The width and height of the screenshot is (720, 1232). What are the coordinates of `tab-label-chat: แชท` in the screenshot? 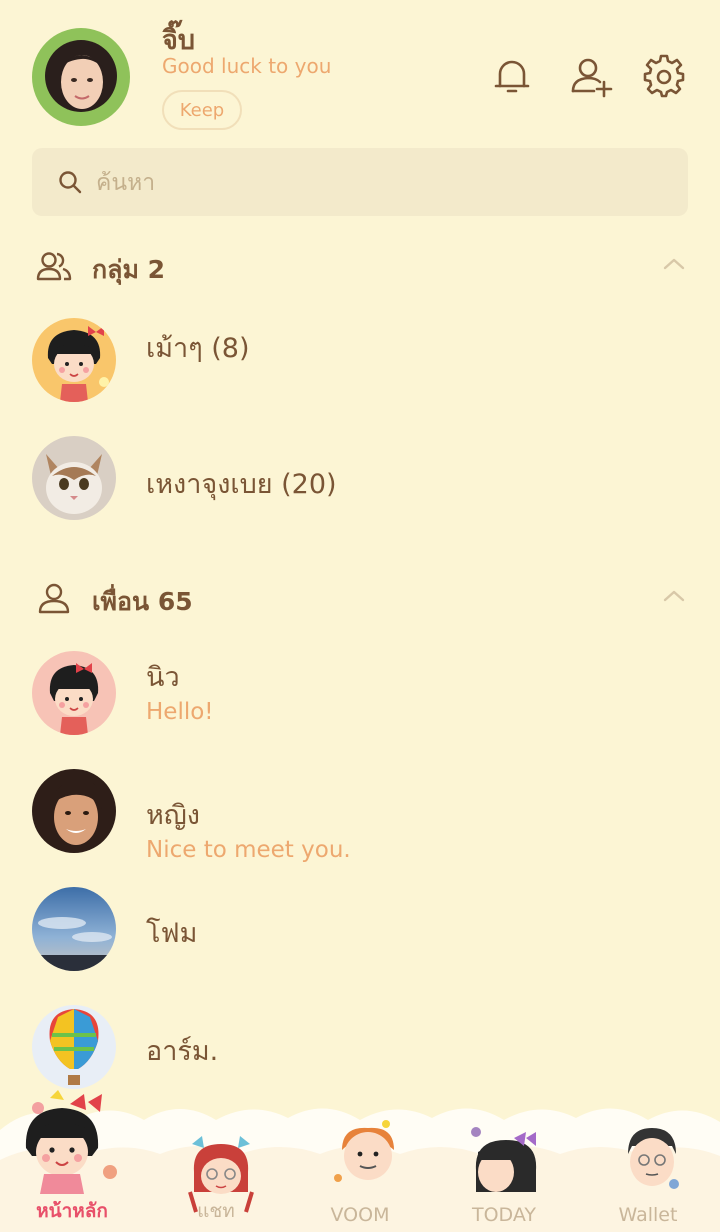 It's located at (216, 1211).